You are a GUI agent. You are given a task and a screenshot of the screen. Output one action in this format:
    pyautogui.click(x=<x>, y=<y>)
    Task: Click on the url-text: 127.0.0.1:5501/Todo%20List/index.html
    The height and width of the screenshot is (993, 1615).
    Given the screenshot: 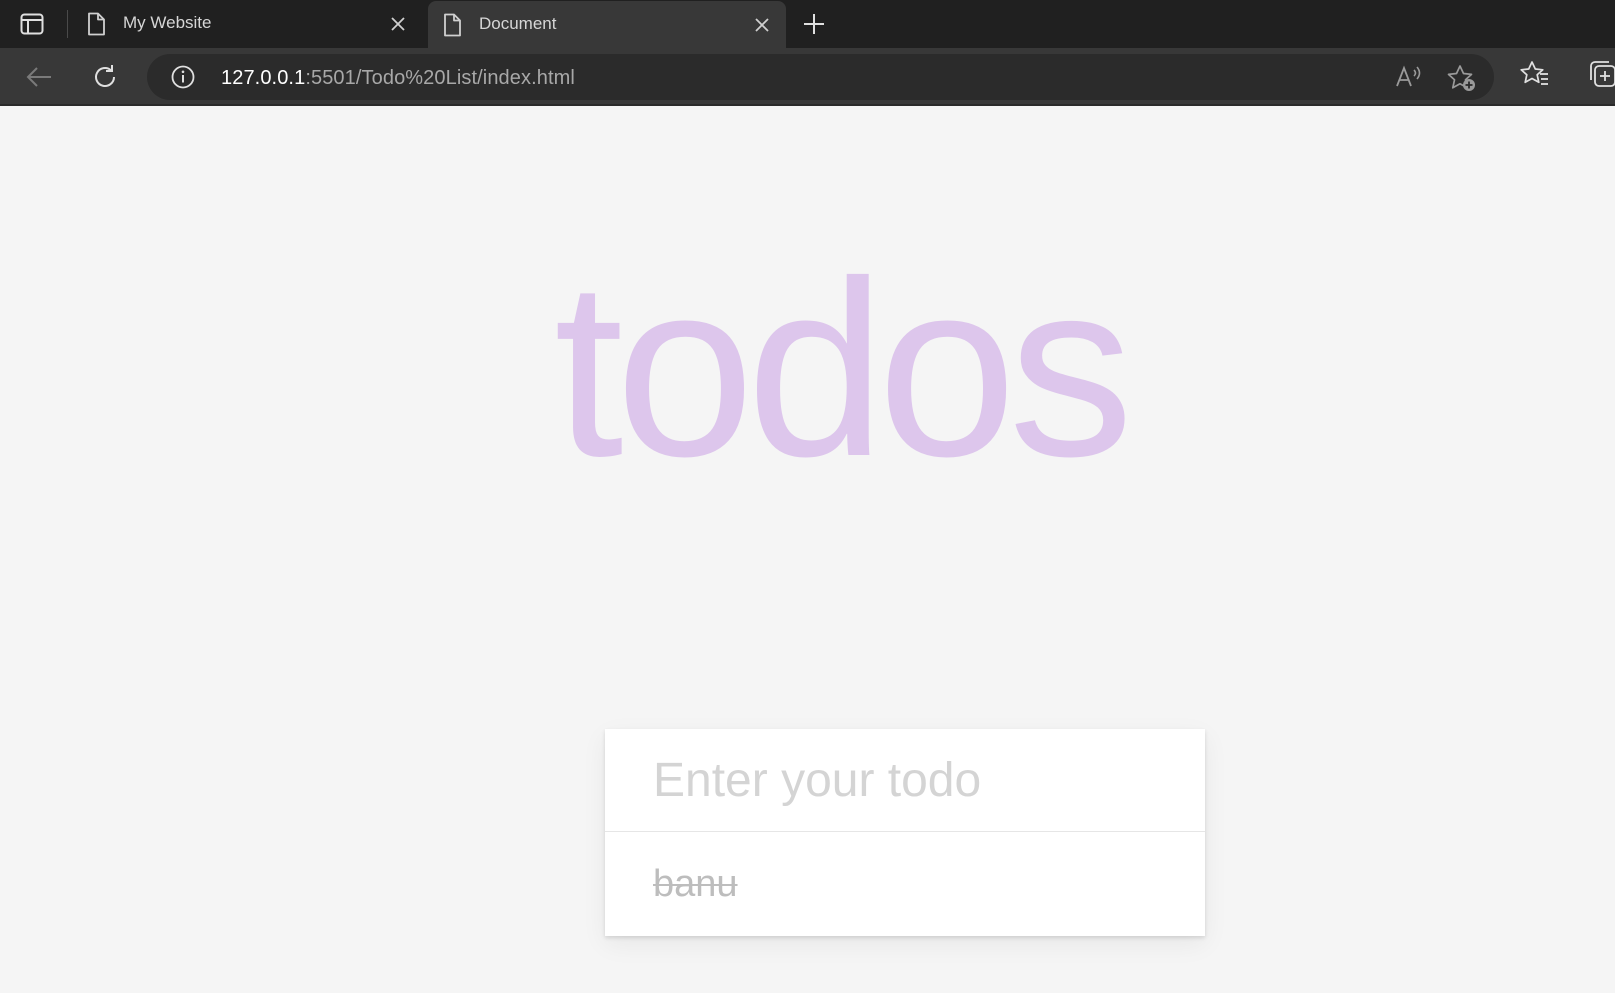 What is the action you would take?
    pyautogui.click(x=398, y=78)
    